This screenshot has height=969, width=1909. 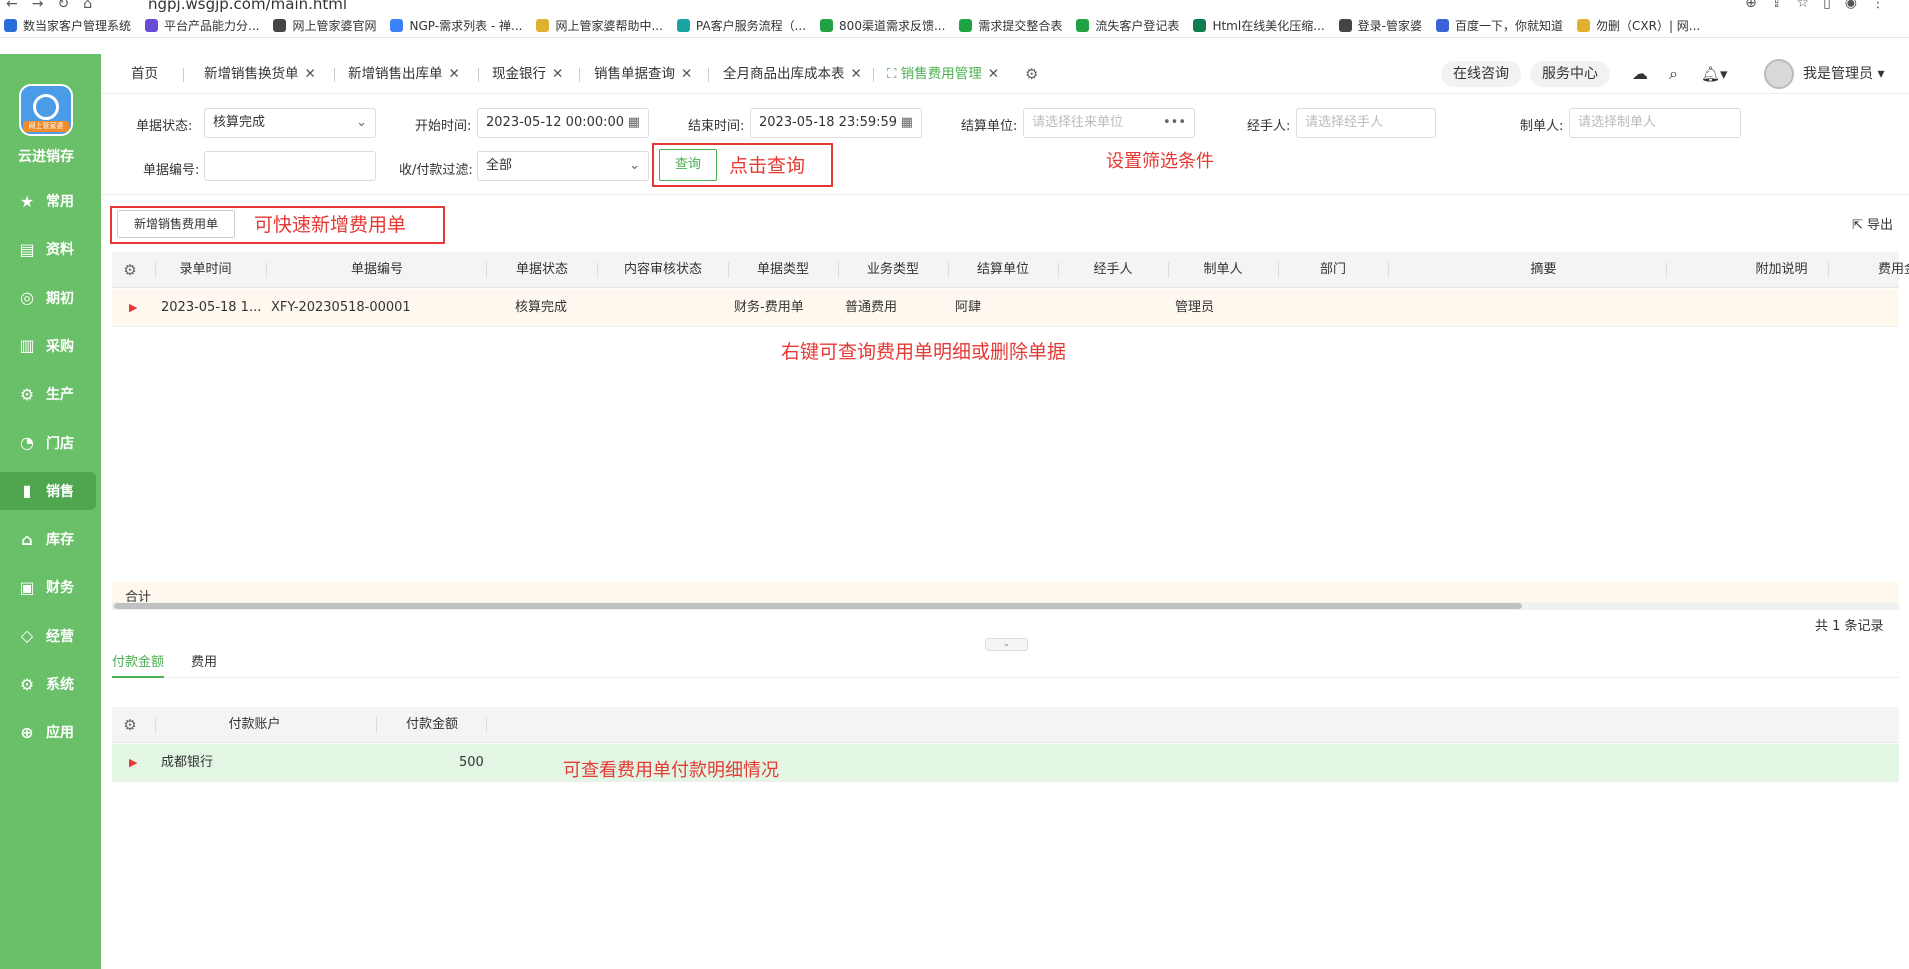 What do you see at coordinates (48, 732) in the screenshot?
I see `sidebar-item: ⊕ 应用` at bounding box center [48, 732].